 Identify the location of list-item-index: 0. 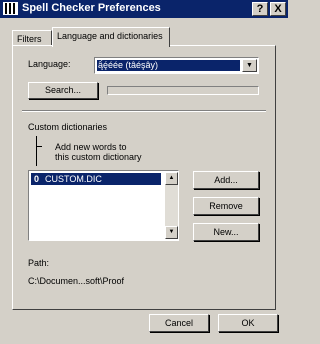
(37, 179).